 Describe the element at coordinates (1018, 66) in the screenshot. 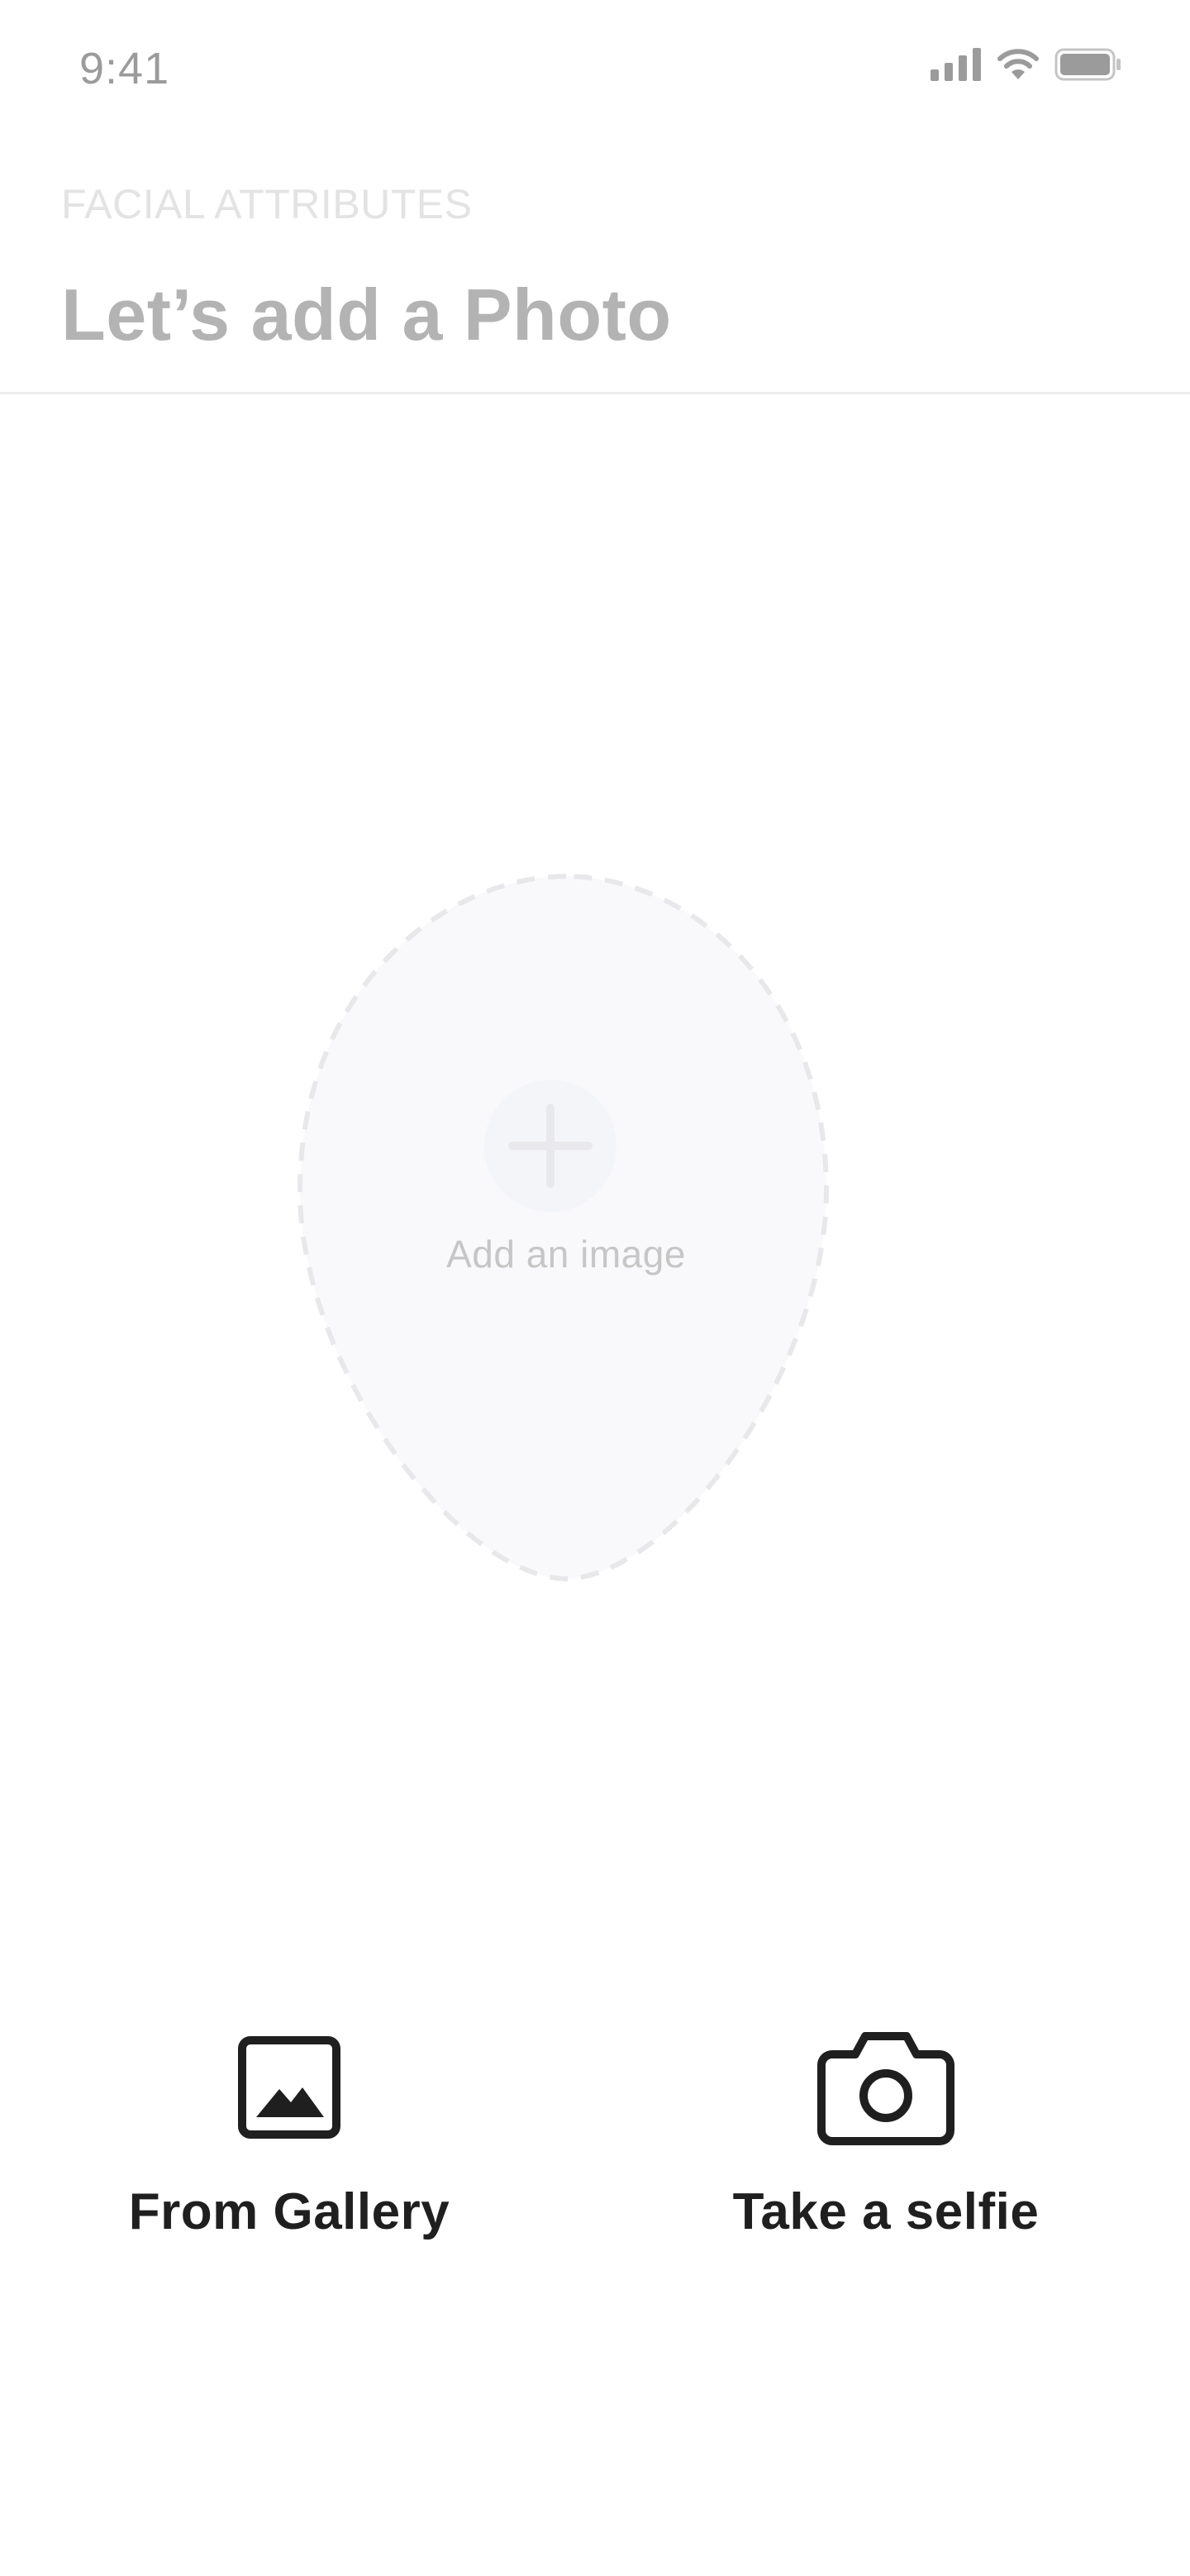

I see `wifi-icon` at that location.